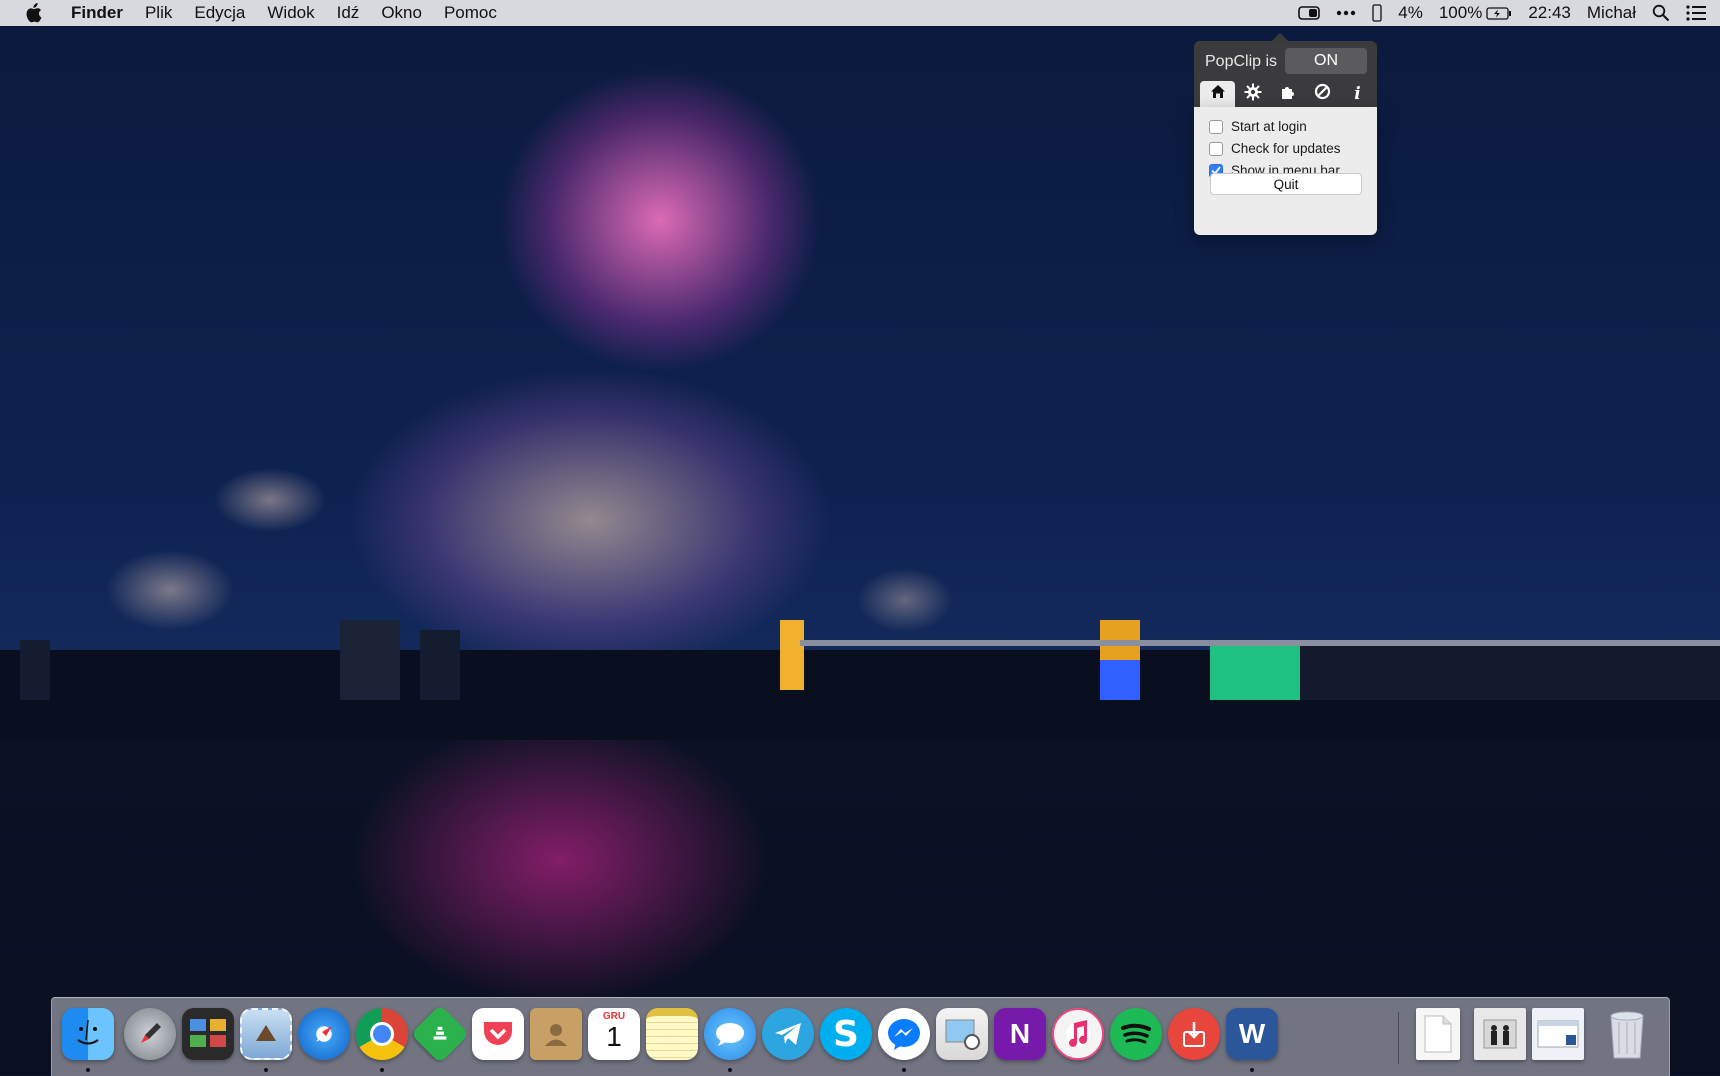  What do you see at coordinates (1252, 1034) in the screenshot?
I see `dock-word-icon: W` at bounding box center [1252, 1034].